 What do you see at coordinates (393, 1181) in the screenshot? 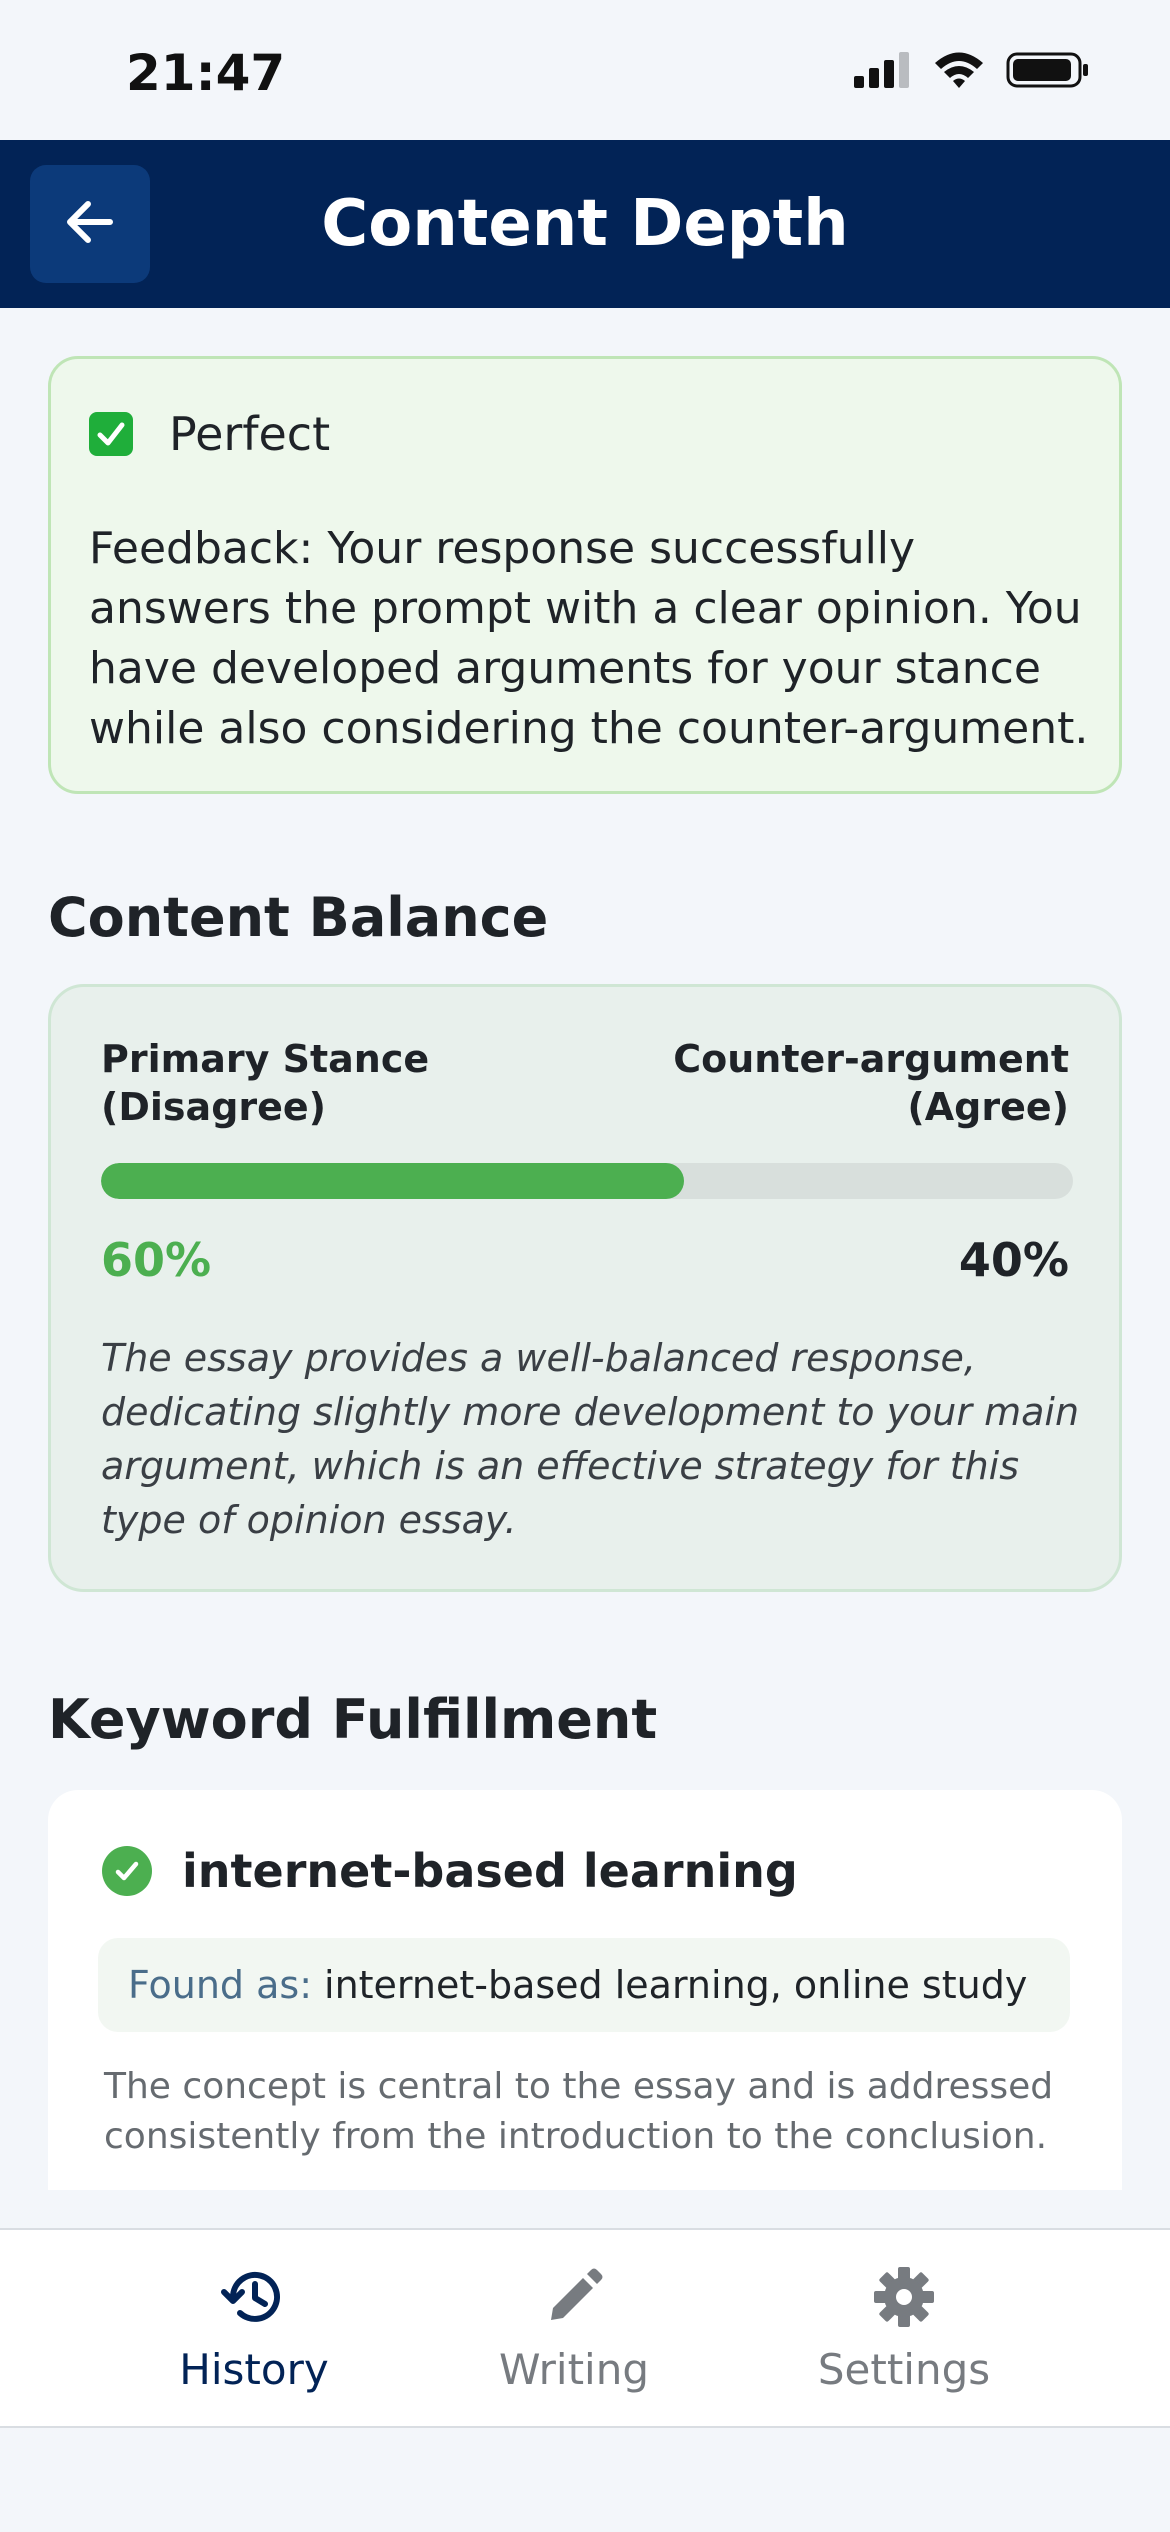
I see `balance-bar-fill` at bounding box center [393, 1181].